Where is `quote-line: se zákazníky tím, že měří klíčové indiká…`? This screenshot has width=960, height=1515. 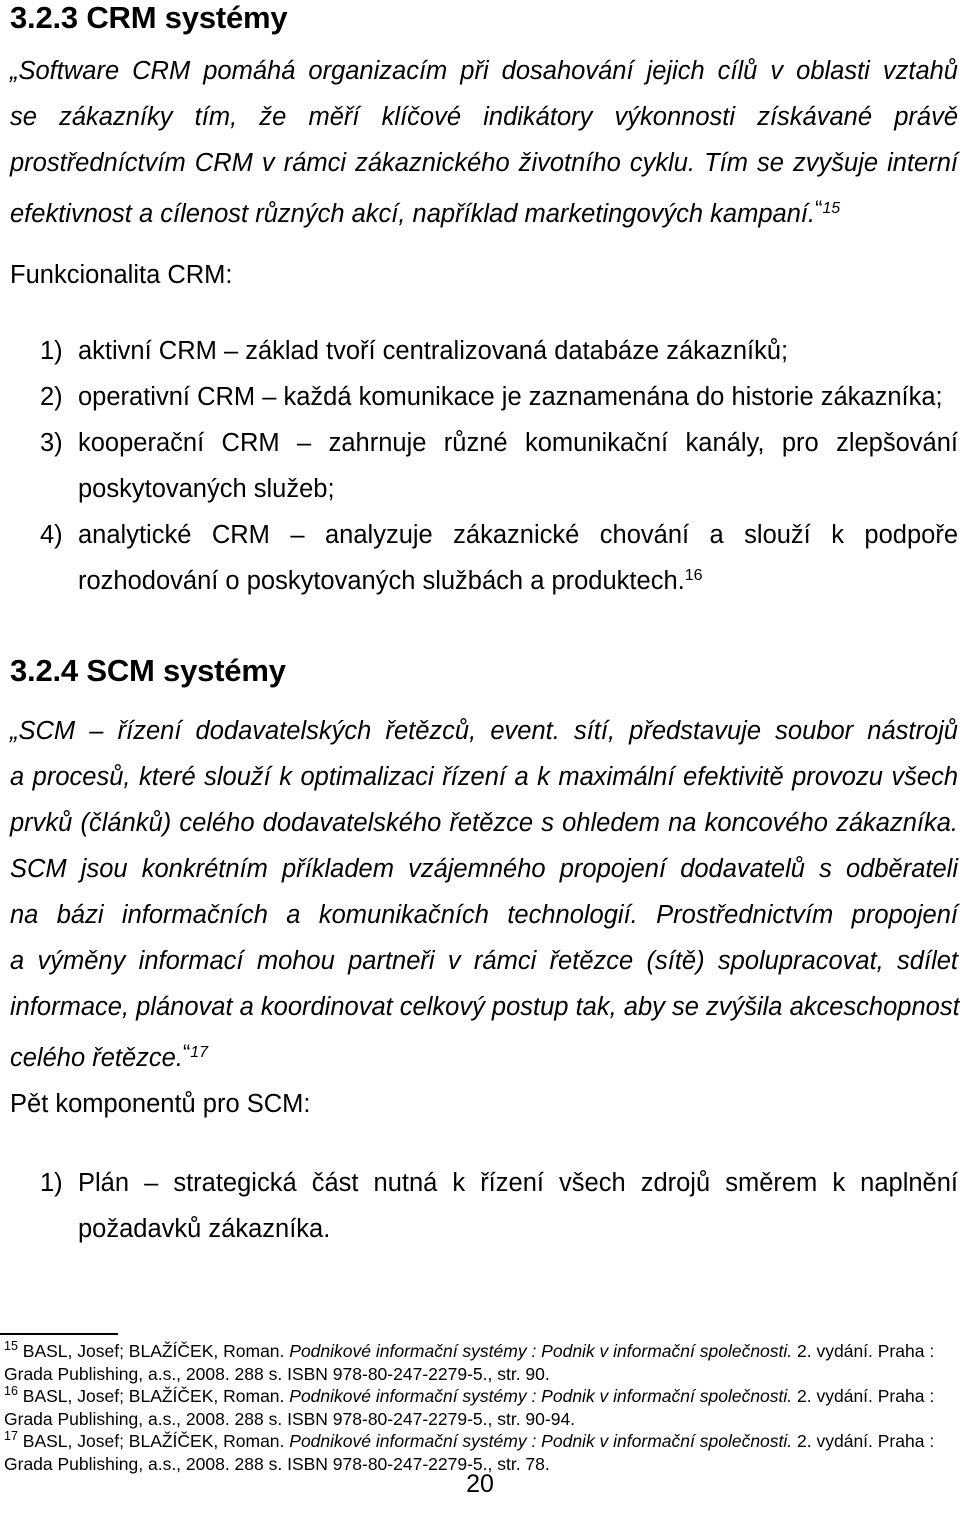
quote-line: se zákazníky tím, že měří klíčové indiká… is located at coordinates (484, 117).